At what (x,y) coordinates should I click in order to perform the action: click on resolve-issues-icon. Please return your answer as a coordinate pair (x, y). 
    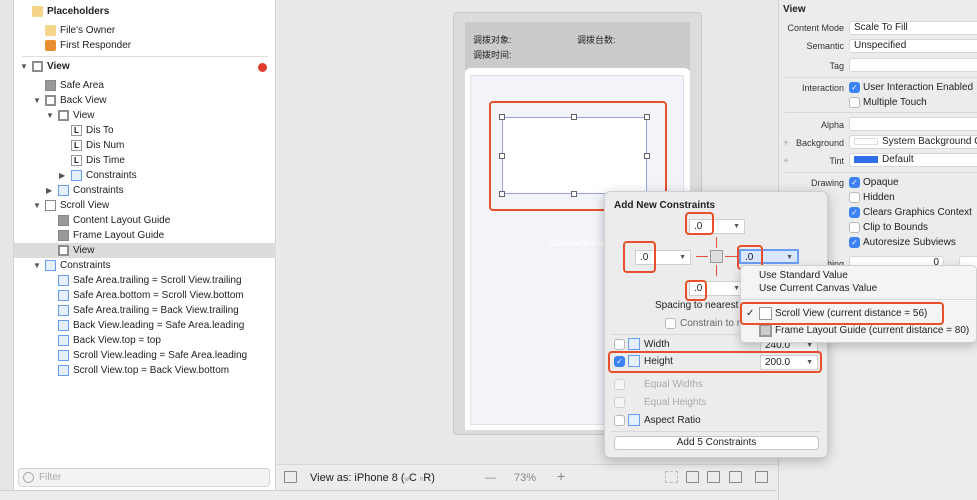
    Looking at the image, I should click on (735, 477).